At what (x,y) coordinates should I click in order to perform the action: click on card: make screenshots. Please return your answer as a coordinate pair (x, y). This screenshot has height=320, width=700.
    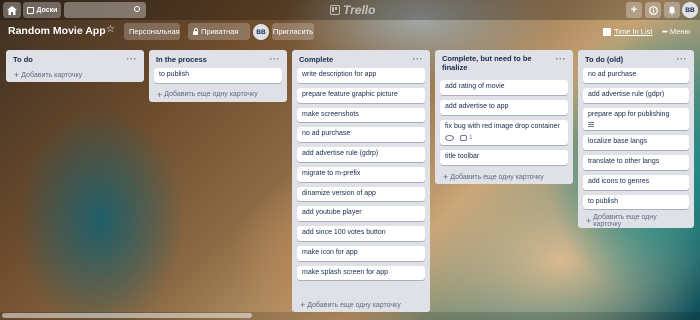
    Looking at the image, I should click on (361, 115).